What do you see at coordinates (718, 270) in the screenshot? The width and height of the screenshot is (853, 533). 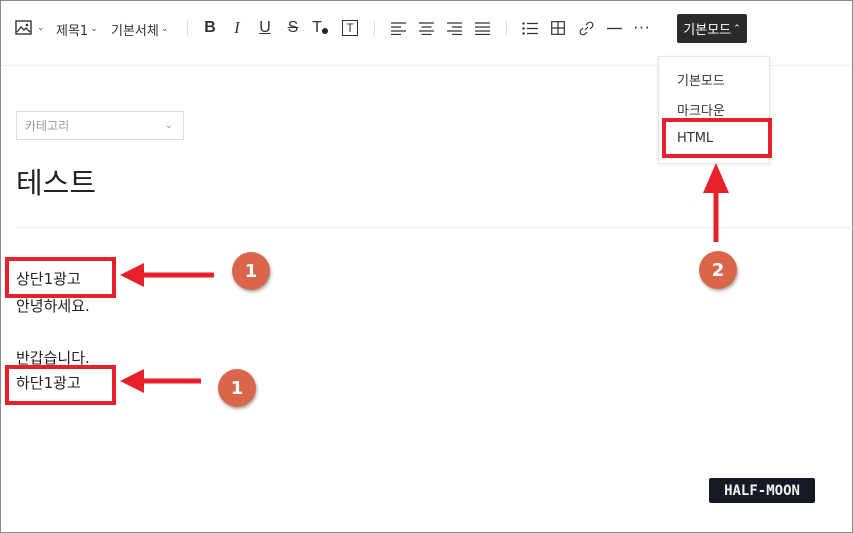 I see `annotation-badge-2: 2` at bounding box center [718, 270].